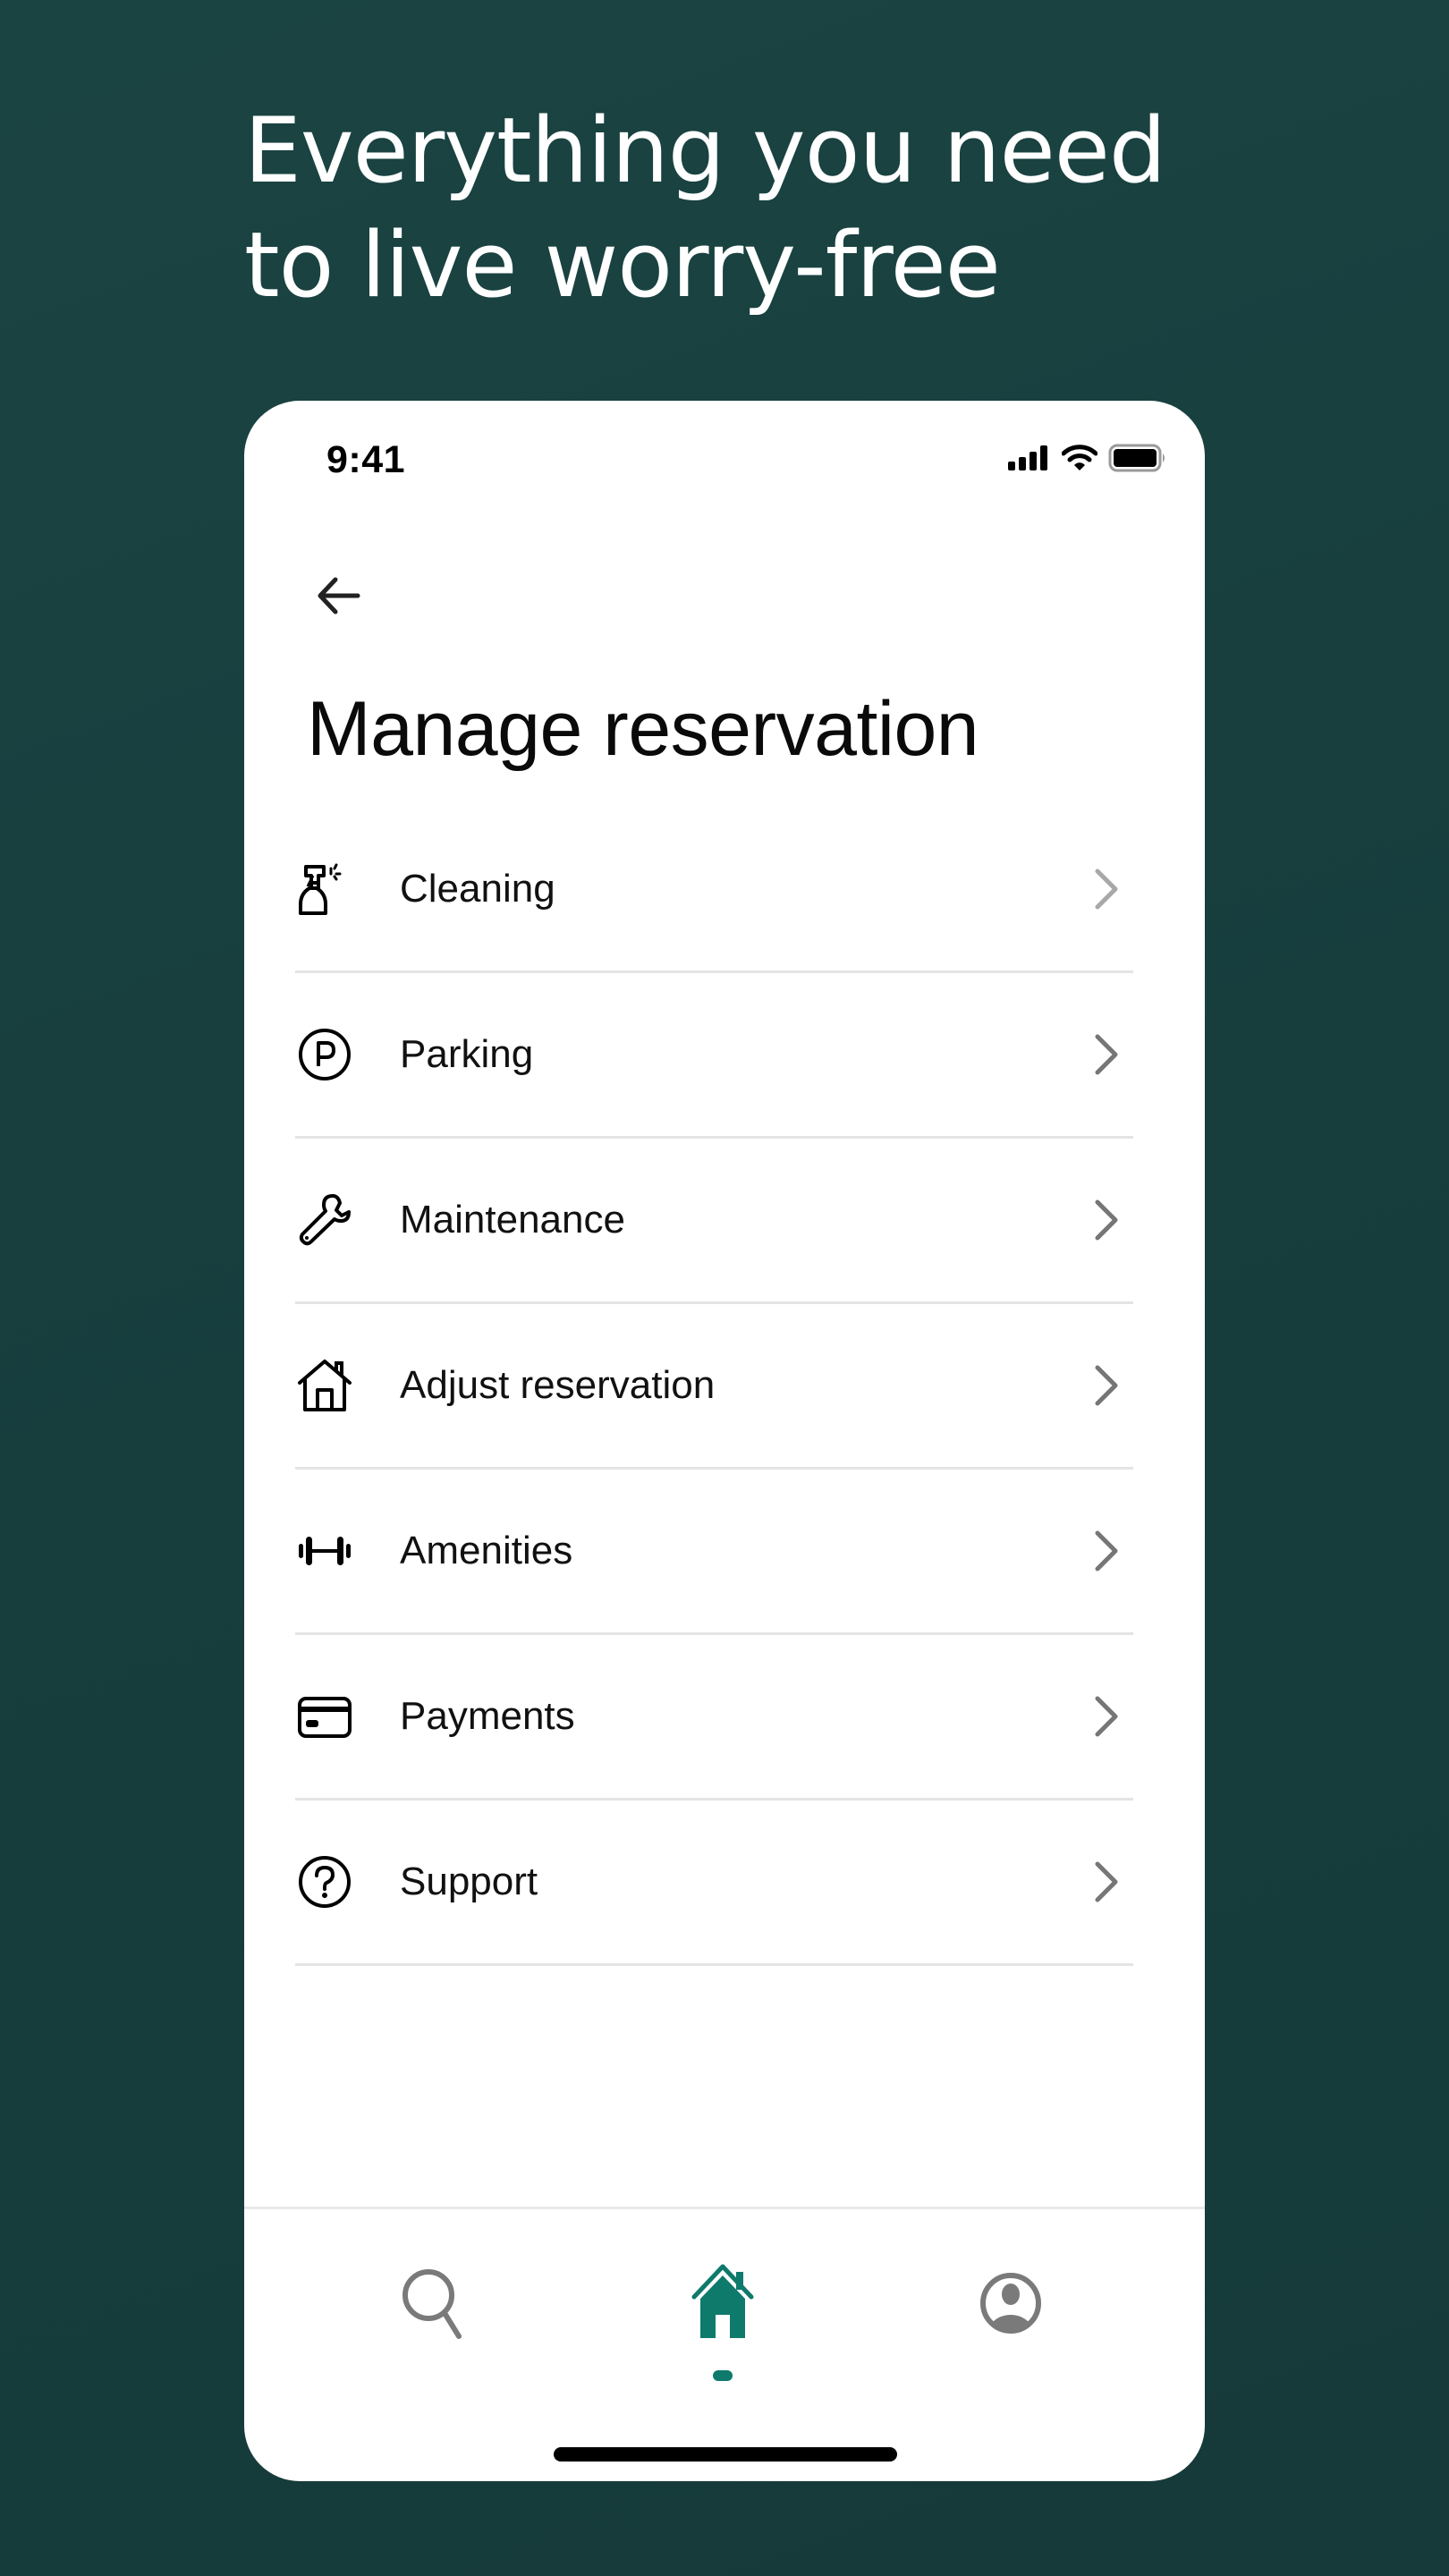  Describe the element at coordinates (714, 1552) in the screenshot. I see `menu-item-amenities: Amenities` at that location.